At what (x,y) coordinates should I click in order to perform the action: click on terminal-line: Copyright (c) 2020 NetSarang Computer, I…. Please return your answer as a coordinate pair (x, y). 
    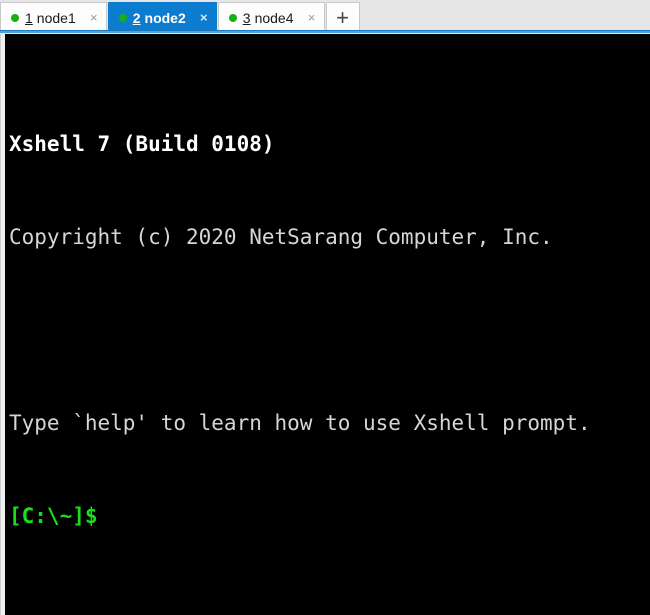
    Looking at the image, I should click on (329, 237).